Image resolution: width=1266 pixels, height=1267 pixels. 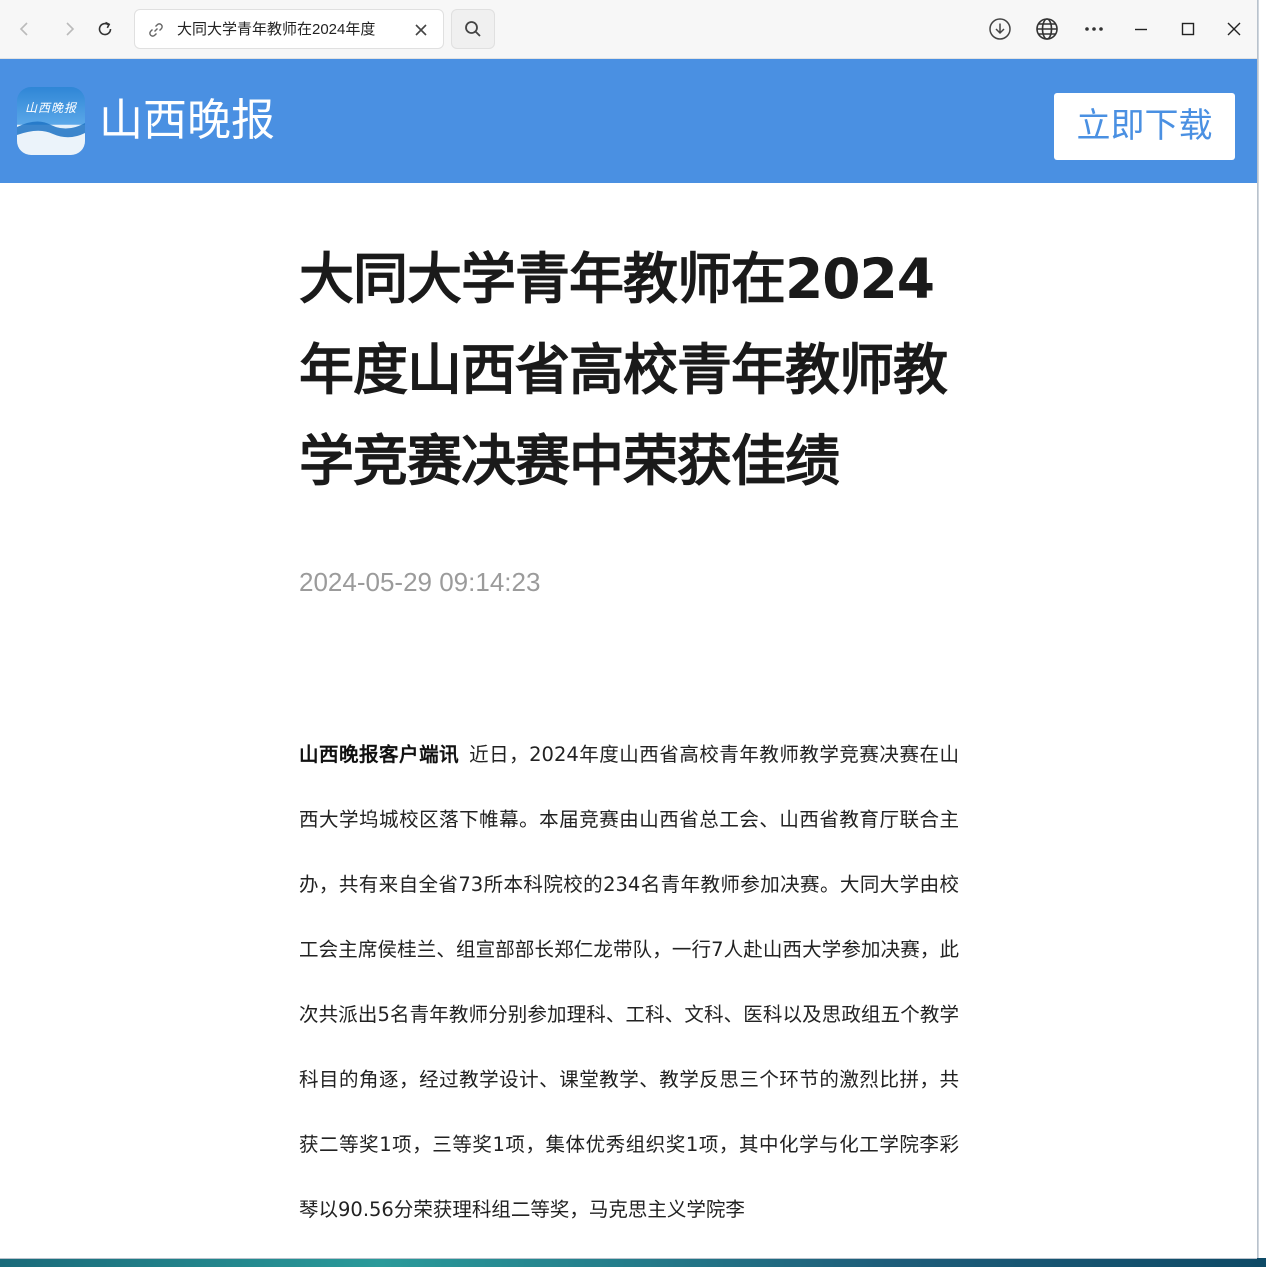 I want to click on download-app-button: 立即下载, so click(x=1144, y=126).